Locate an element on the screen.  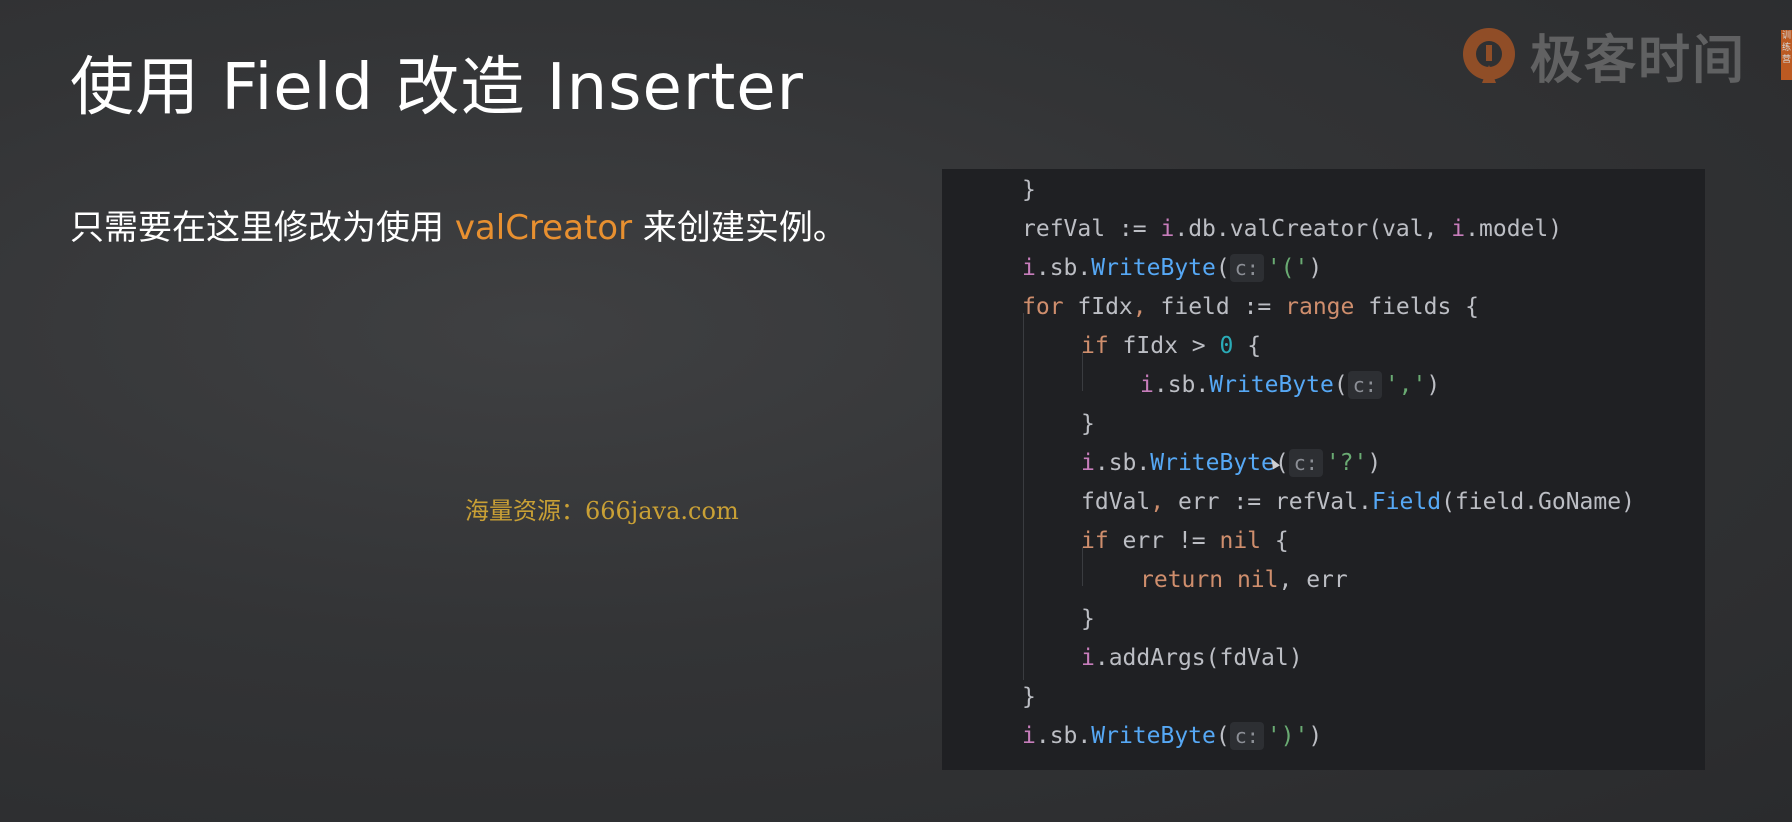
code-token: err != is located at coordinates (1164, 541).